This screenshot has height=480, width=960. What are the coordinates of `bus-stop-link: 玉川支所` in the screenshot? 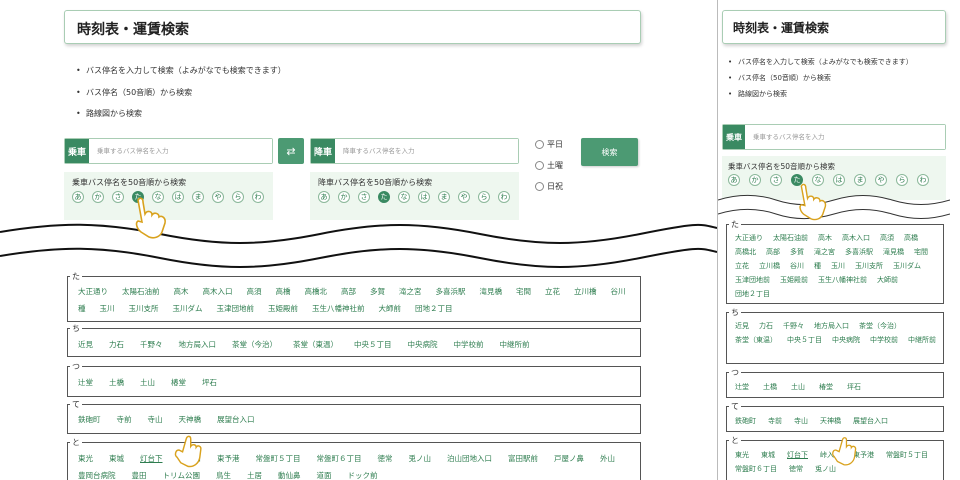 It's located at (144, 308).